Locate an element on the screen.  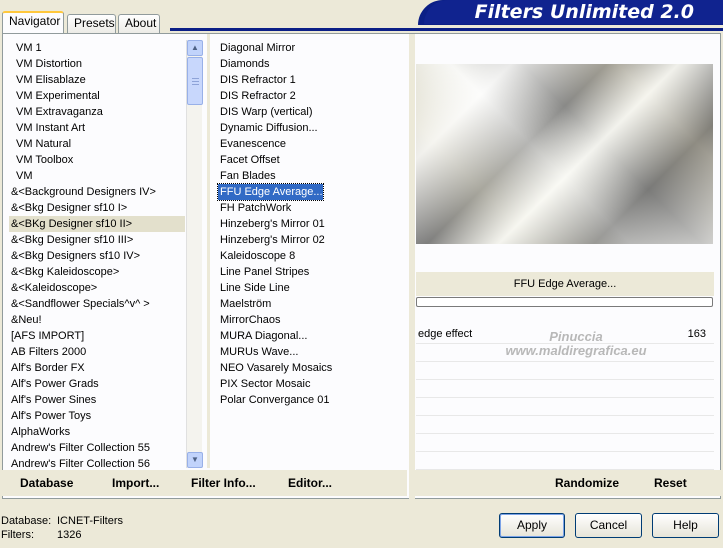
filter-item: Hinzeberg's Mirror 01 is located at coordinates (271, 224).